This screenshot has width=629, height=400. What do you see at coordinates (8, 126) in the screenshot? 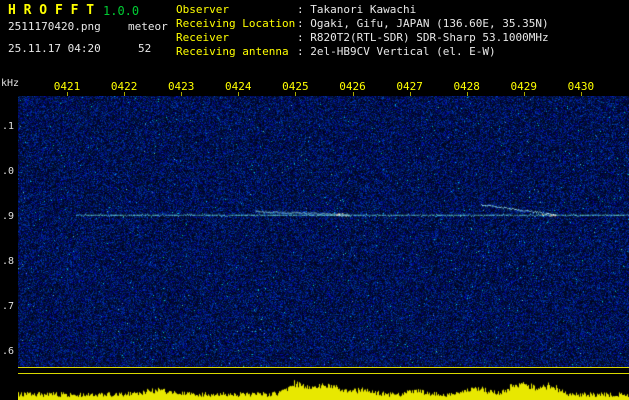
I see `y-tick-label: .1` at bounding box center [8, 126].